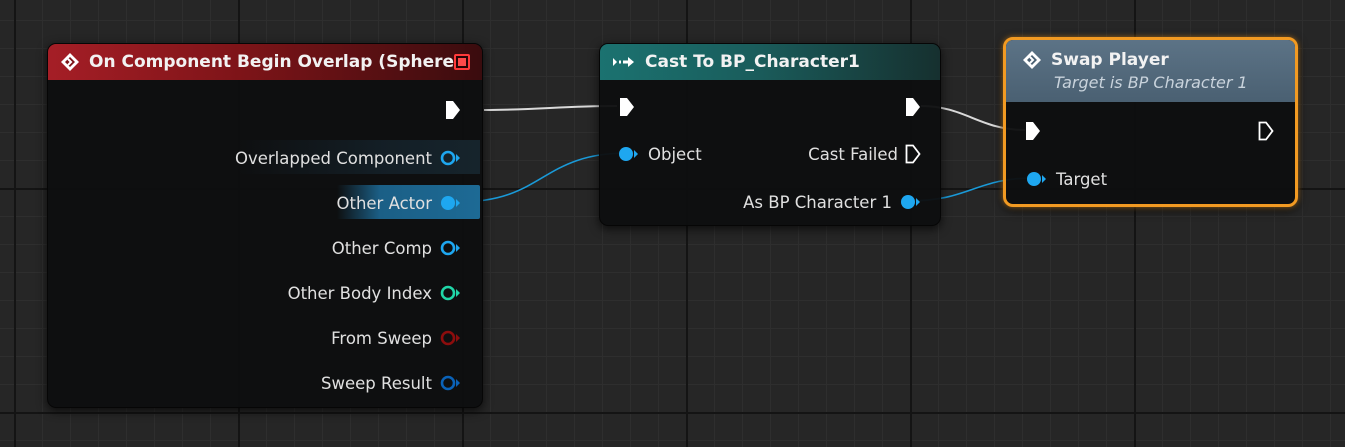 The height and width of the screenshot is (447, 1345). What do you see at coordinates (381, 338) in the screenshot?
I see `pin-label: From Sweep` at bounding box center [381, 338].